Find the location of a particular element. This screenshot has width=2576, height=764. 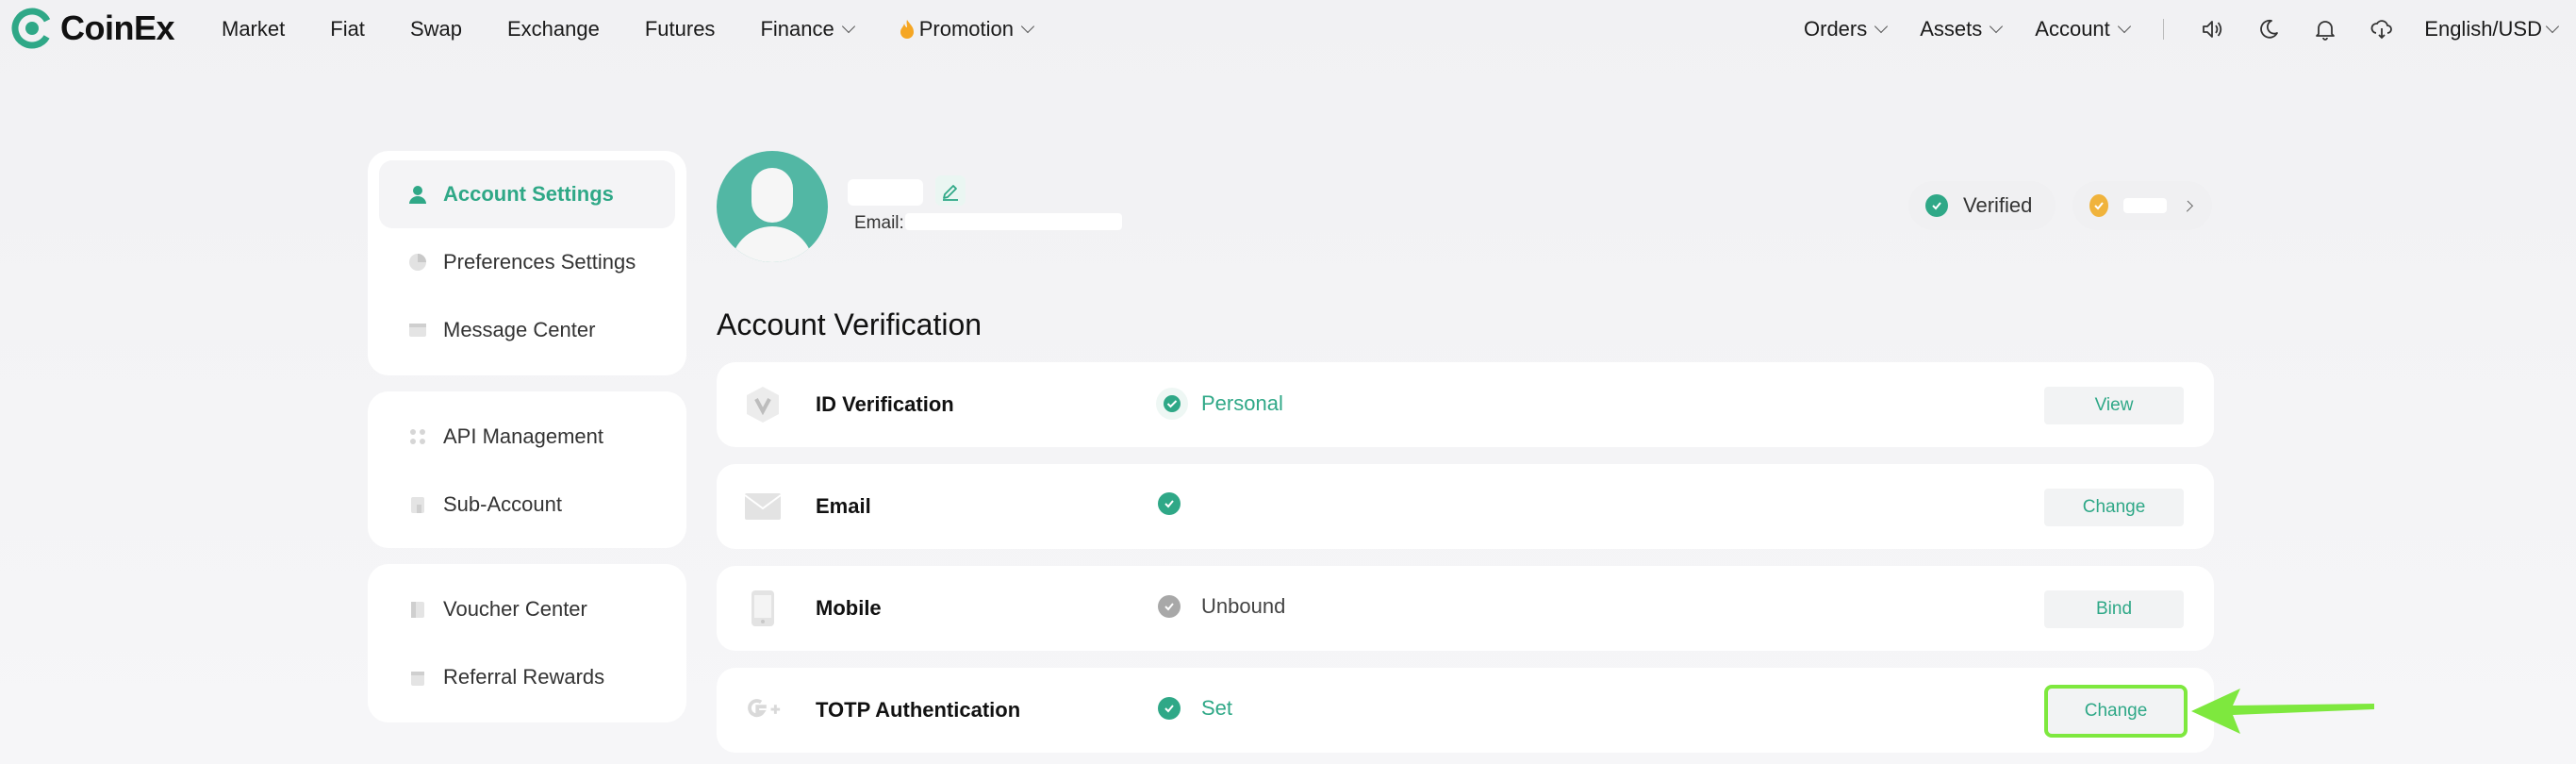

sidebar-item-voucher-center: Voucher Center is located at coordinates (527, 609).